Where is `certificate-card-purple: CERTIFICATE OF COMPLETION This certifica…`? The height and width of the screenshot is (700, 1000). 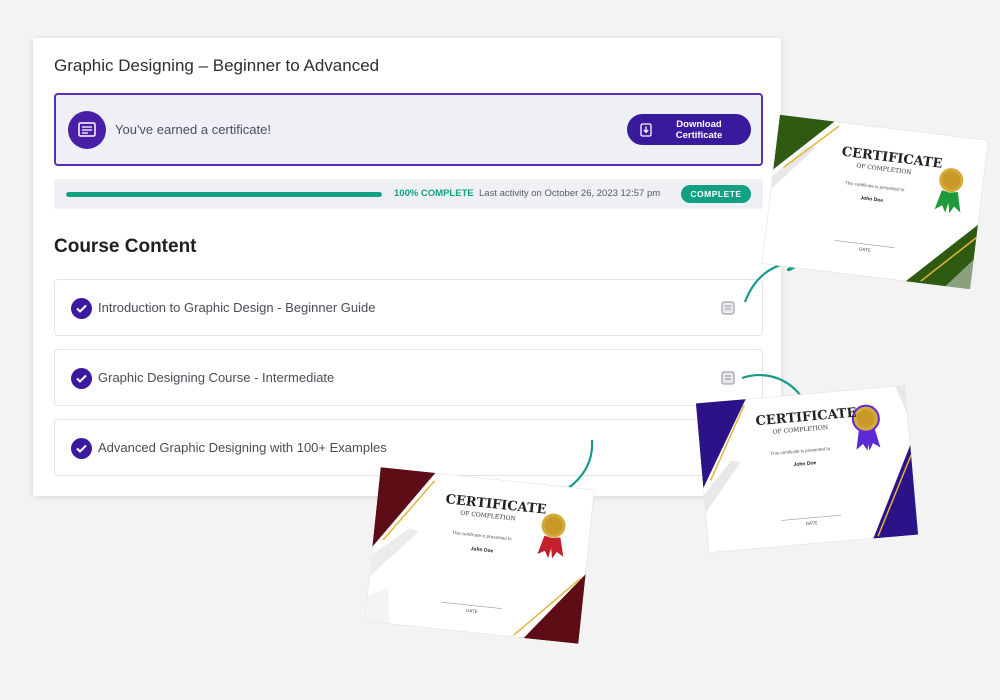 certificate-card-purple: CERTIFICATE OF COMPLETION This certifica… is located at coordinates (807, 469).